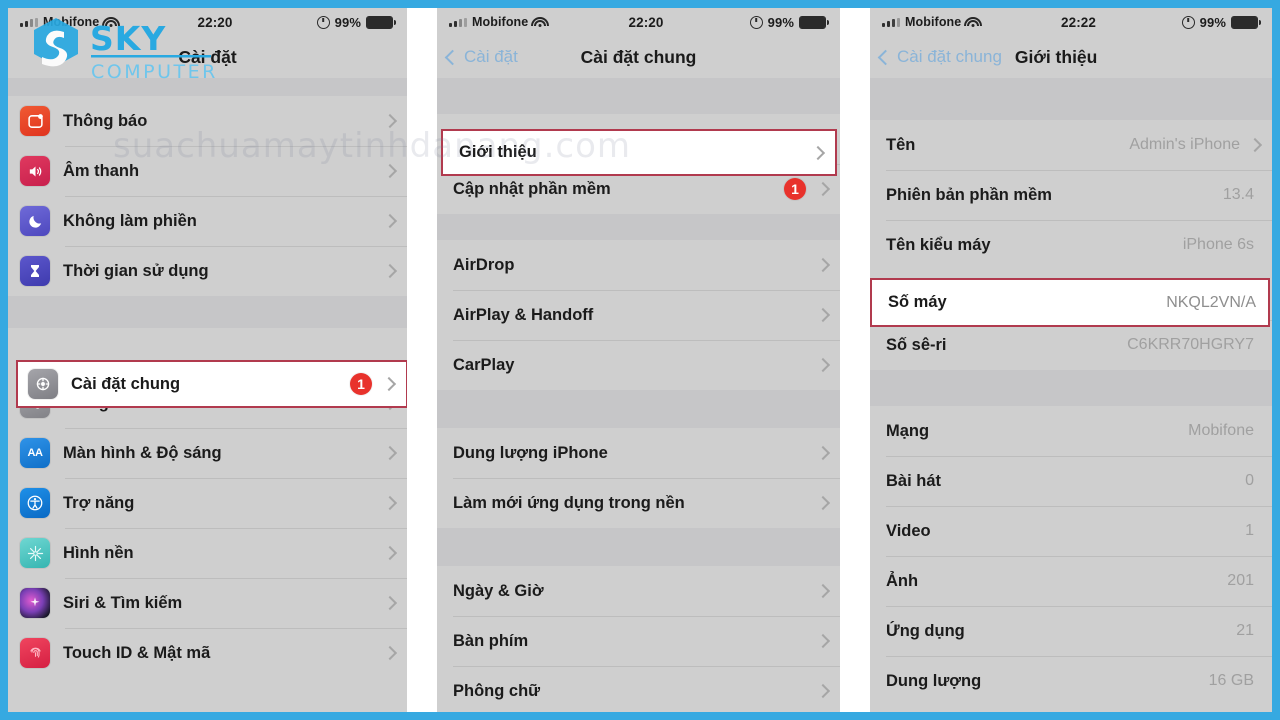  I want to click on list-item-label: Siri & Tìm kiếm, so click(123, 602).